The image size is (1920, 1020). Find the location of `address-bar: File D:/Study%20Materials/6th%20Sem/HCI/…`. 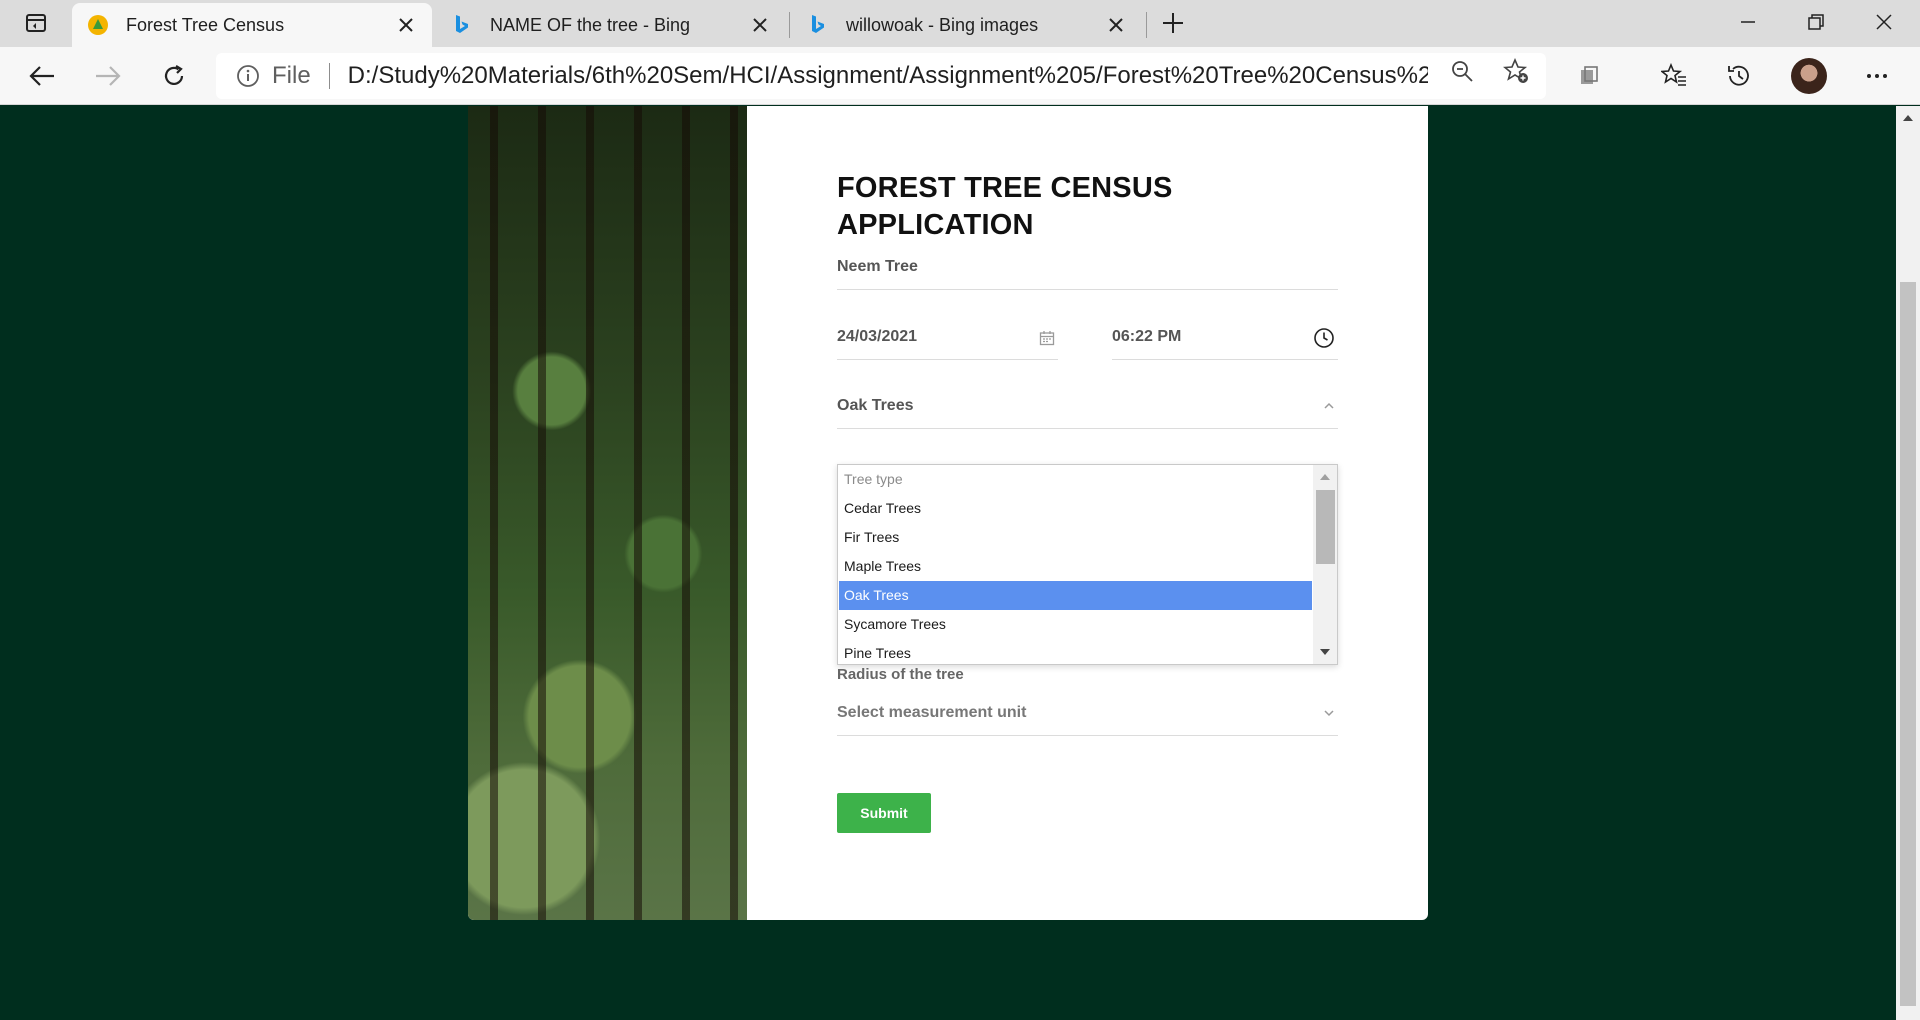

address-bar: File D:/Study%20Materials/6th%20Sem/HCI/… is located at coordinates (881, 76).